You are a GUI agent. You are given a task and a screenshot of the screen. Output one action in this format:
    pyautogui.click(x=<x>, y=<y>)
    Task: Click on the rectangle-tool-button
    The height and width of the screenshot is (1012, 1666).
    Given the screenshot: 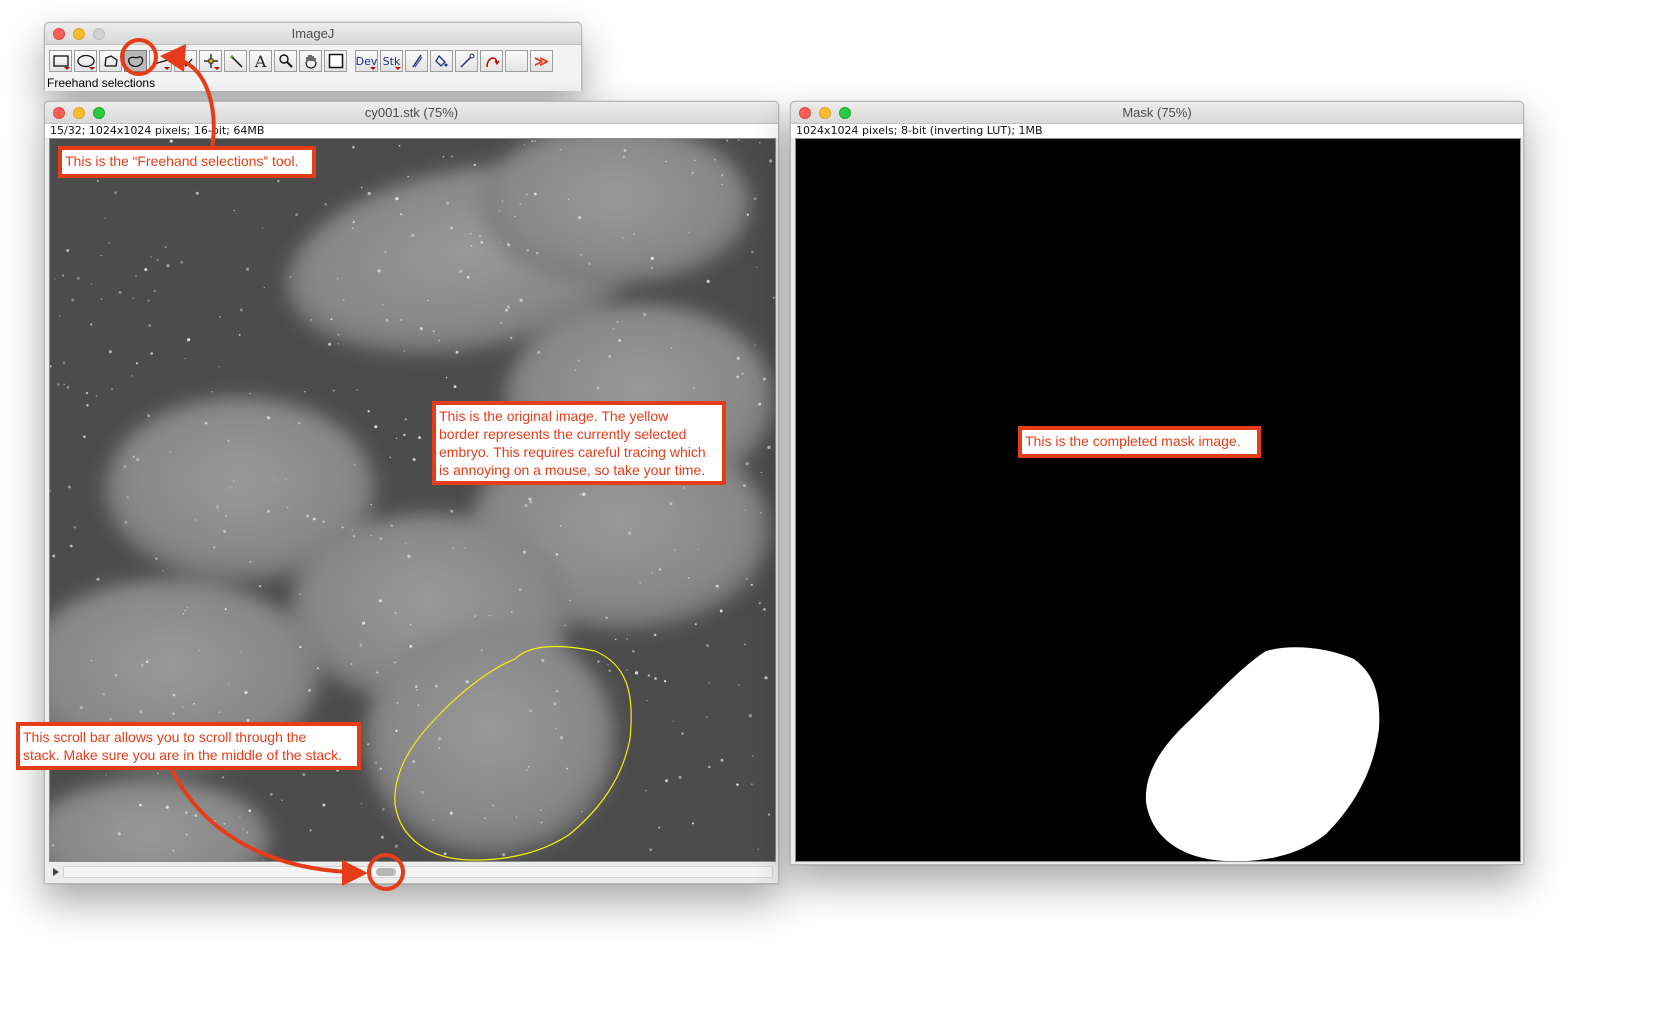 What is the action you would take?
    pyautogui.click(x=60, y=61)
    